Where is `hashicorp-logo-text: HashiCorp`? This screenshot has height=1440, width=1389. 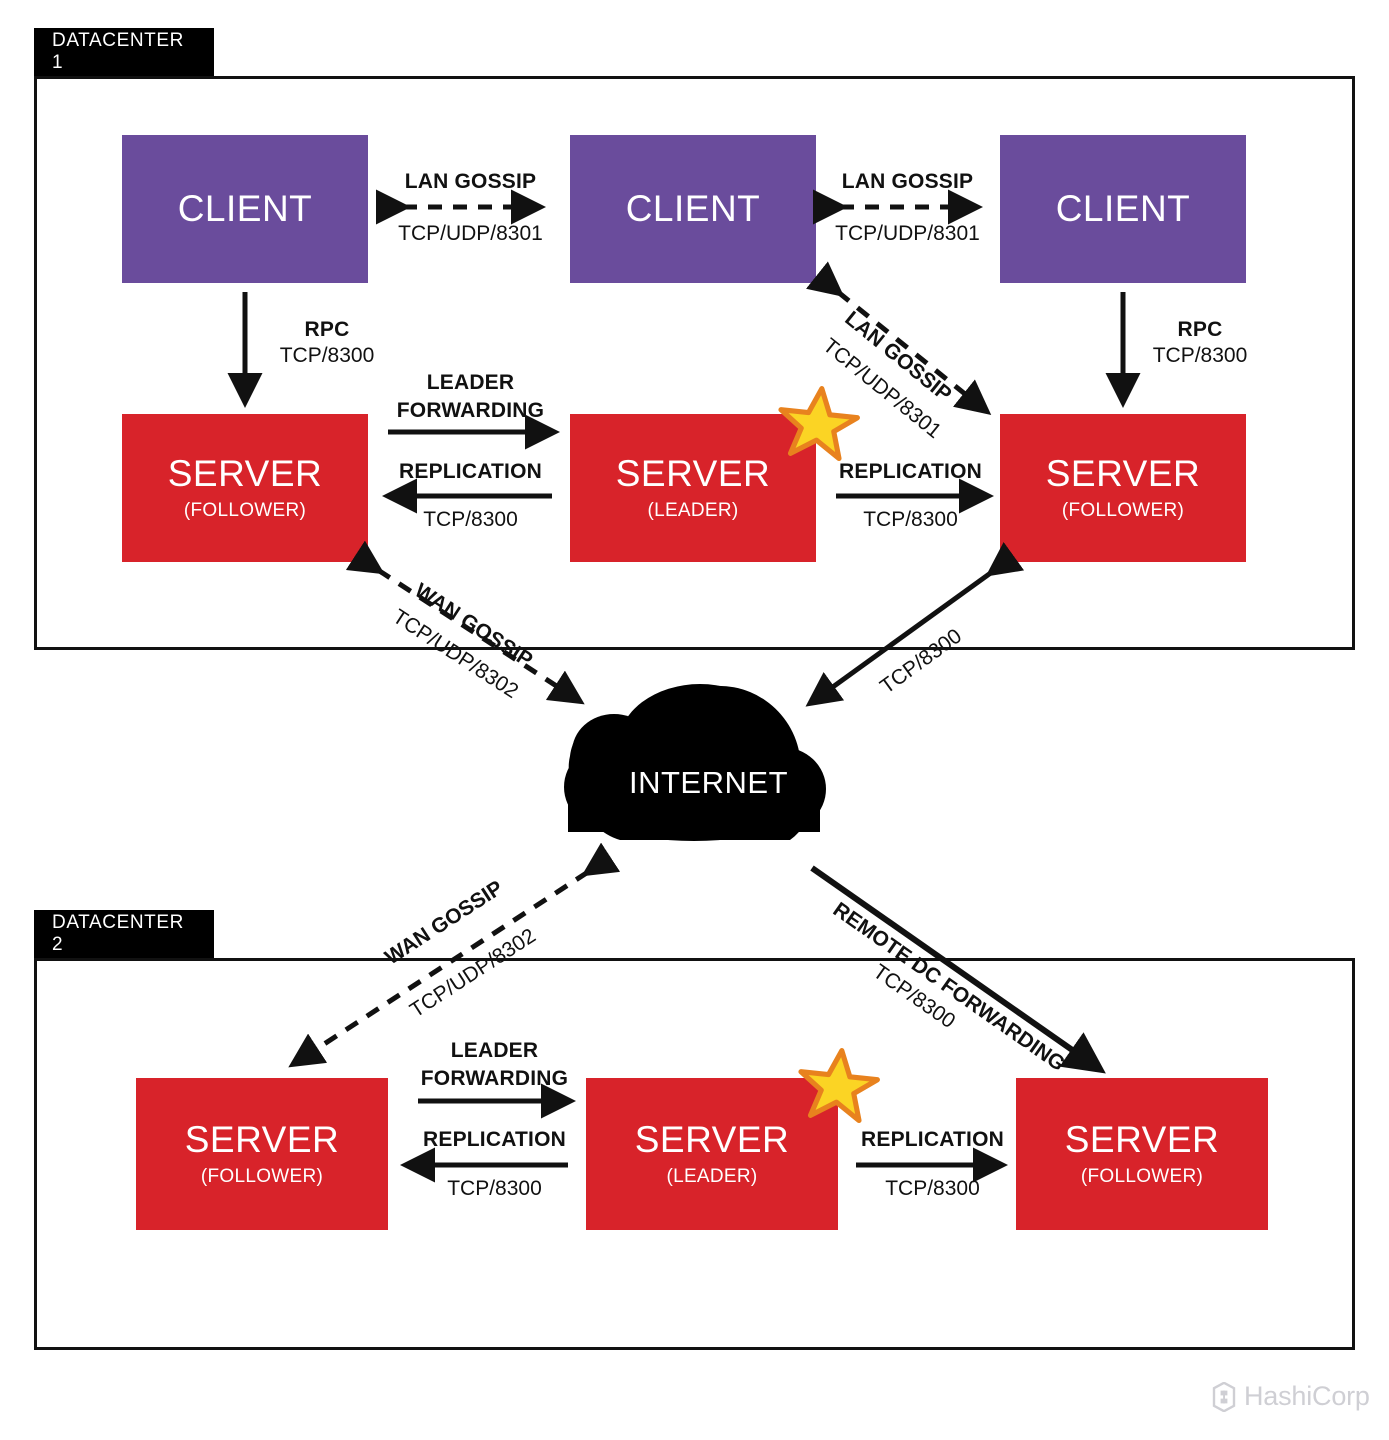 hashicorp-logo-text: HashiCorp is located at coordinates (1307, 1396).